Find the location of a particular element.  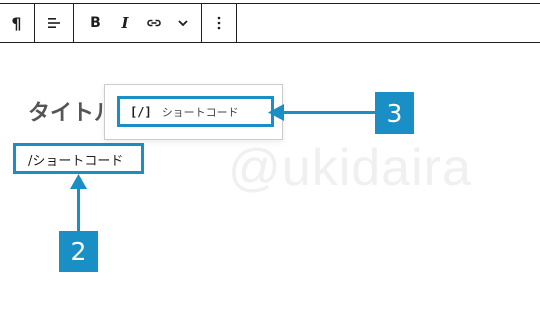

post-title: タイトル is located at coordinates (67, 111).